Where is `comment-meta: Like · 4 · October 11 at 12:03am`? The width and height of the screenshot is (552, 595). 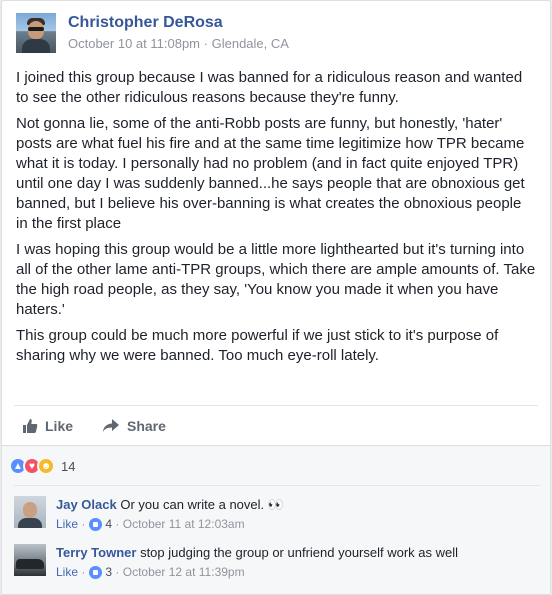
comment-meta: Like · 4 · October 11 at 12:03am is located at coordinates (150, 524).